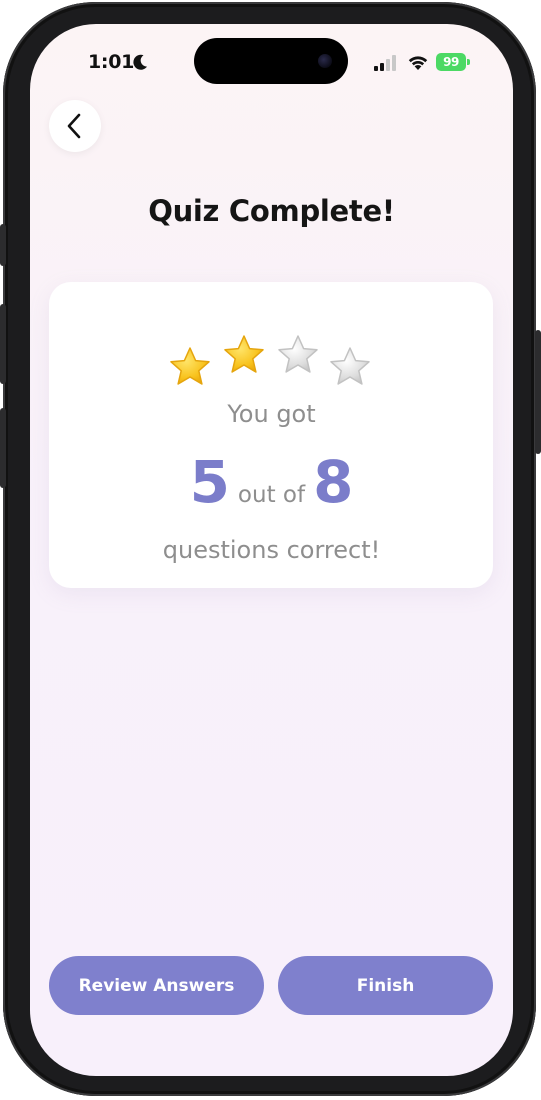 This screenshot has height=1100, width=541. What do you see at coordinates (271, 495) in the screenshot?
I see `score-out-of-label: out of` at bounding box center [271, 495].